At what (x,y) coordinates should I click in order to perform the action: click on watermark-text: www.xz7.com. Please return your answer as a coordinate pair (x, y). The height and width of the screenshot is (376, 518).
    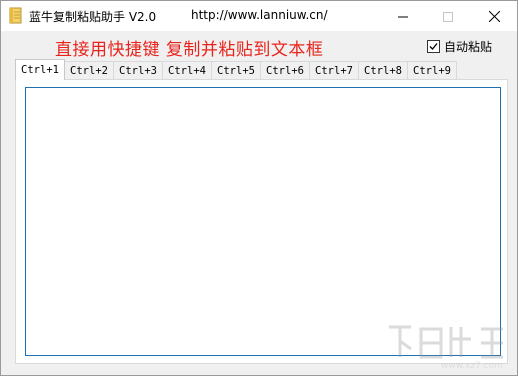
    Looking at the image, I should click on (472, 366).